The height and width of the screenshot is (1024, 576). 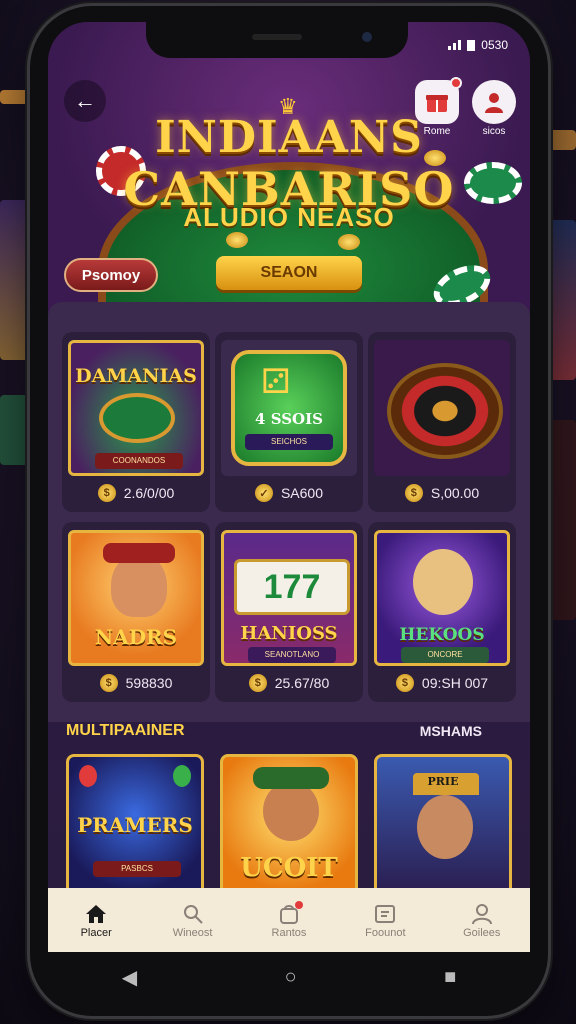 I want to click on backdrop-table, so click(x=14, y=430).